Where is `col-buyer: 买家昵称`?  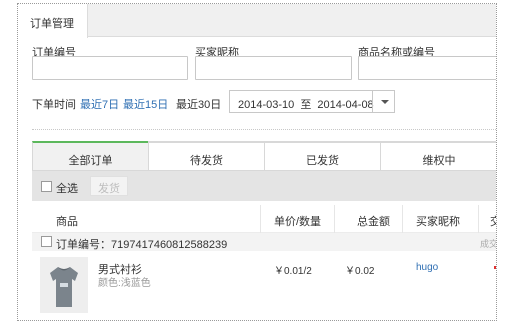
col-buyer: 买家昵称 is located at coordinates (438, 222).